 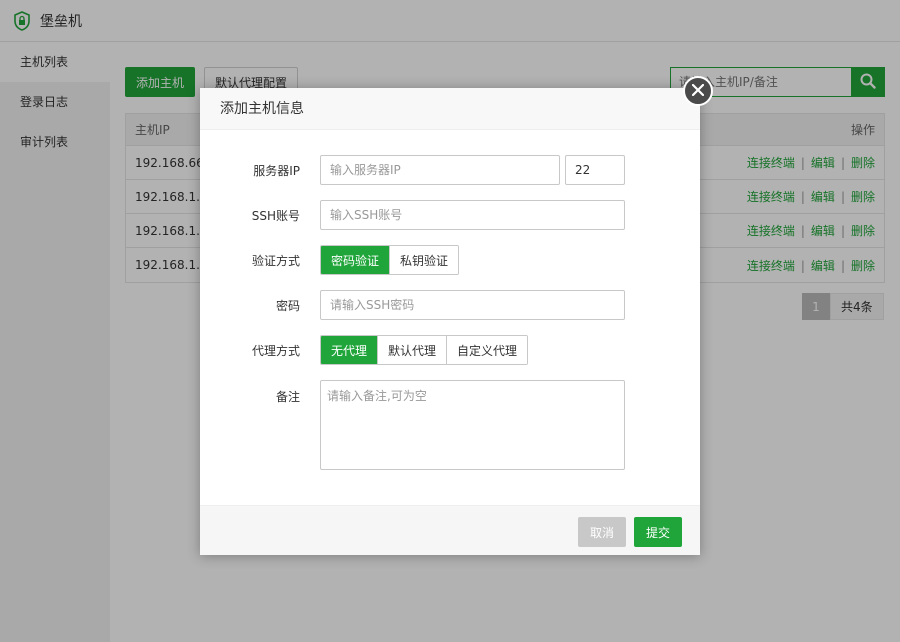 What do you see at coordinates (487, 350) in the screenshot?
I see `proxy-custom-option: 自定义代理` at bounding box center [487, 350].